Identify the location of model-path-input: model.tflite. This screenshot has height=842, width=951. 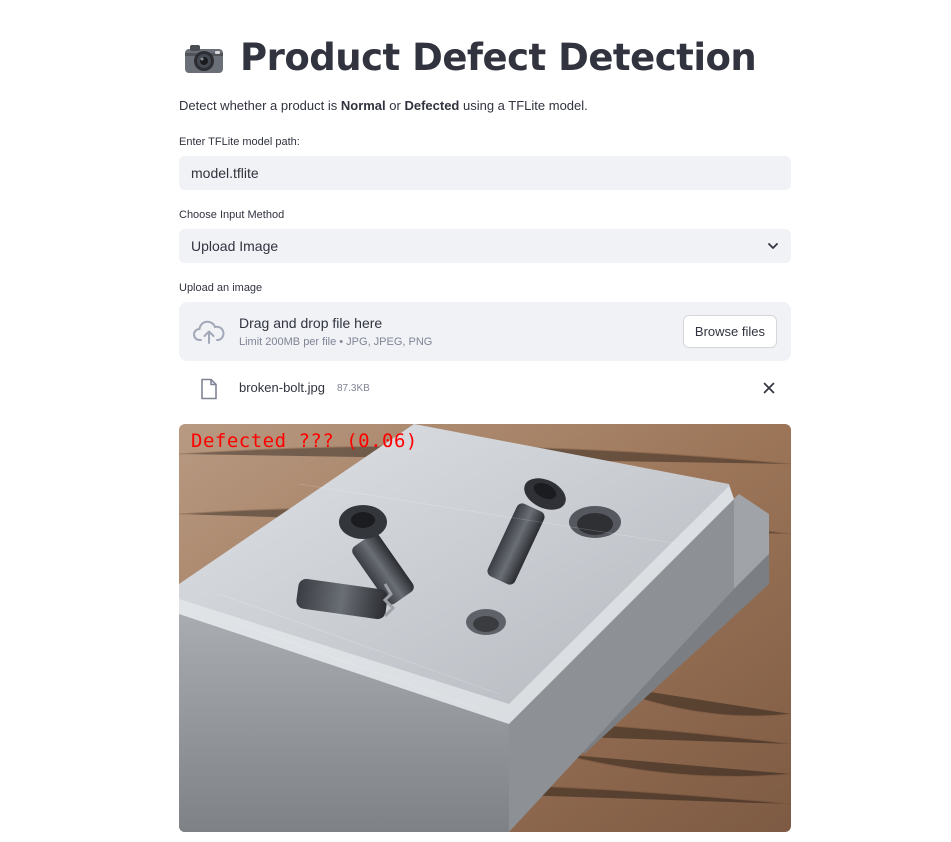
(485, 173).